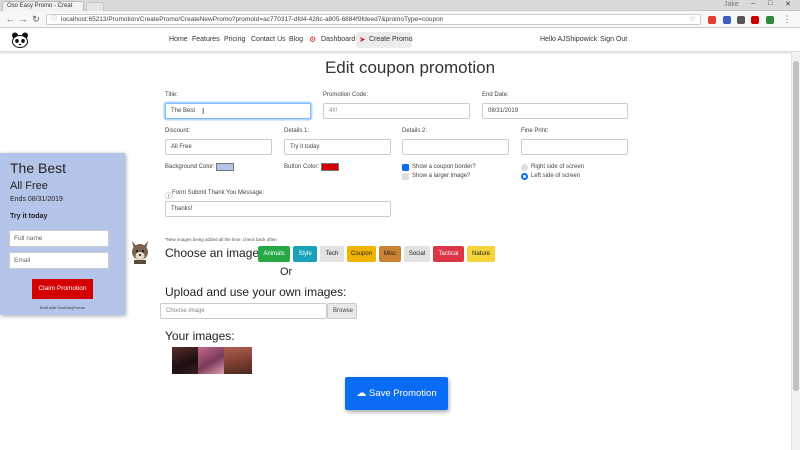 The image size is (800, 450). What do you see at coordinates (29, 216) in the screenshot?
I see `preview-details: Try it today` at bounding box center [29, 216].